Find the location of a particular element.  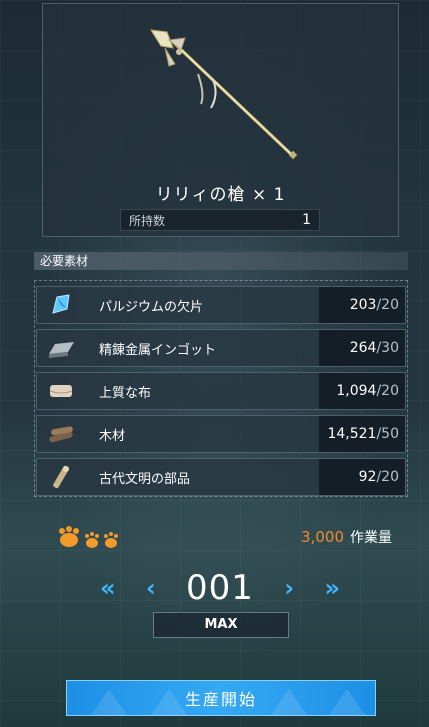

material-count: 264/30 is located at coordinates (362, 348).